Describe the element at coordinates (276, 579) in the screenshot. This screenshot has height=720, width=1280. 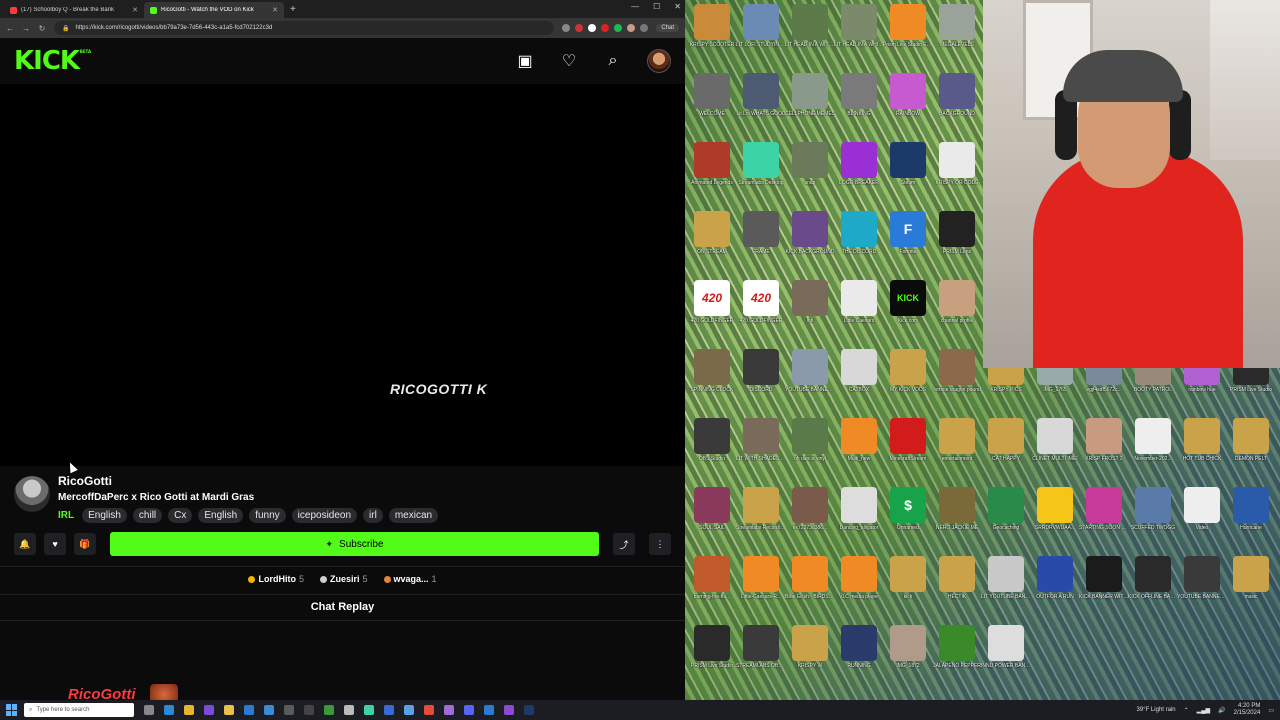
I see `gifter-item: LordHito 5` at that location.